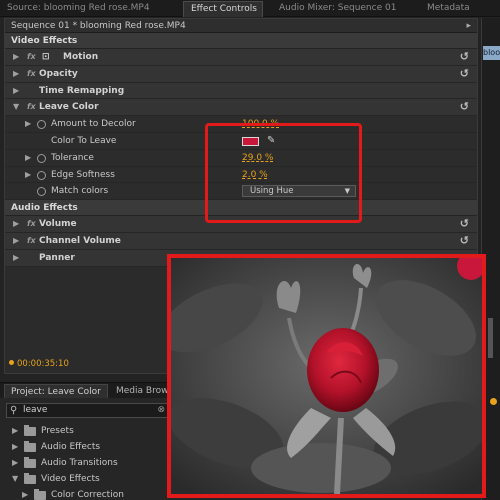 Image resolution: width=500 pixels, height=500 pixels. Describe the element at coordinates (490, 338) in the screenshot. I see `scrollbar` at that location.